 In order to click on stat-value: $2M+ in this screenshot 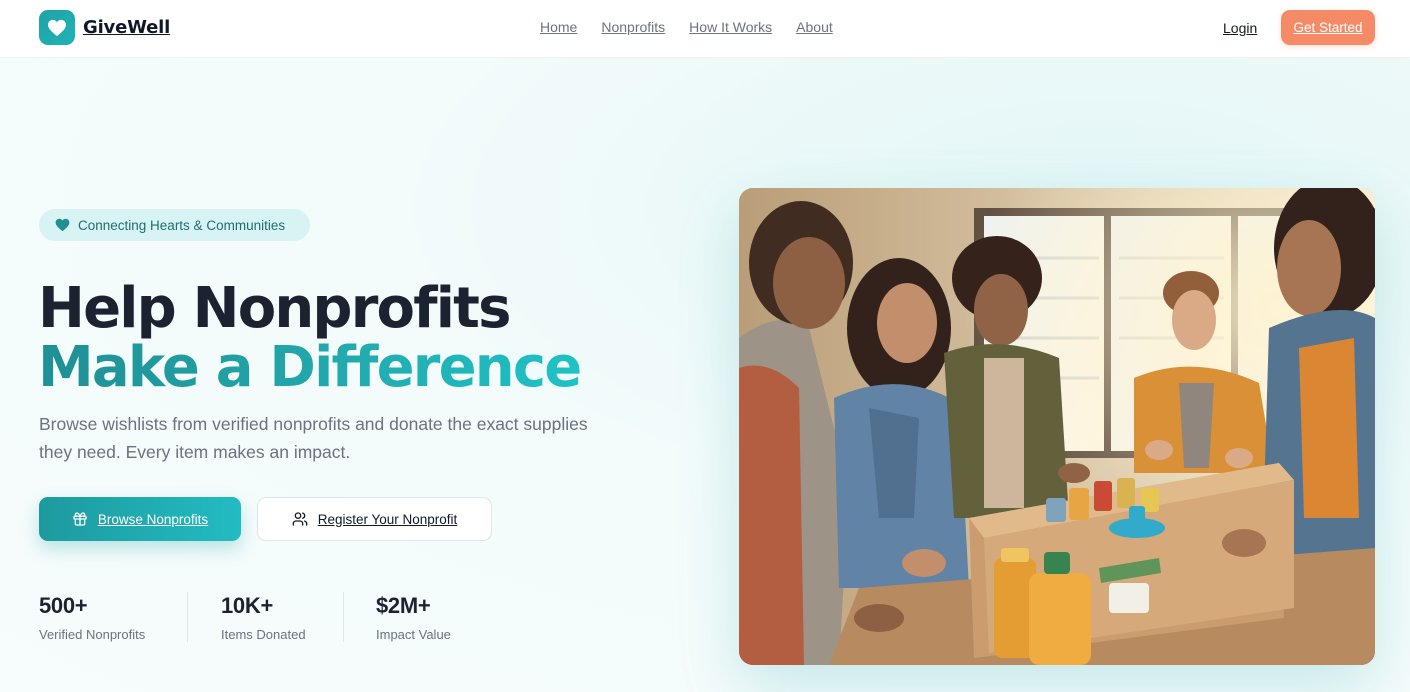, I will do `click(403, 605)`.